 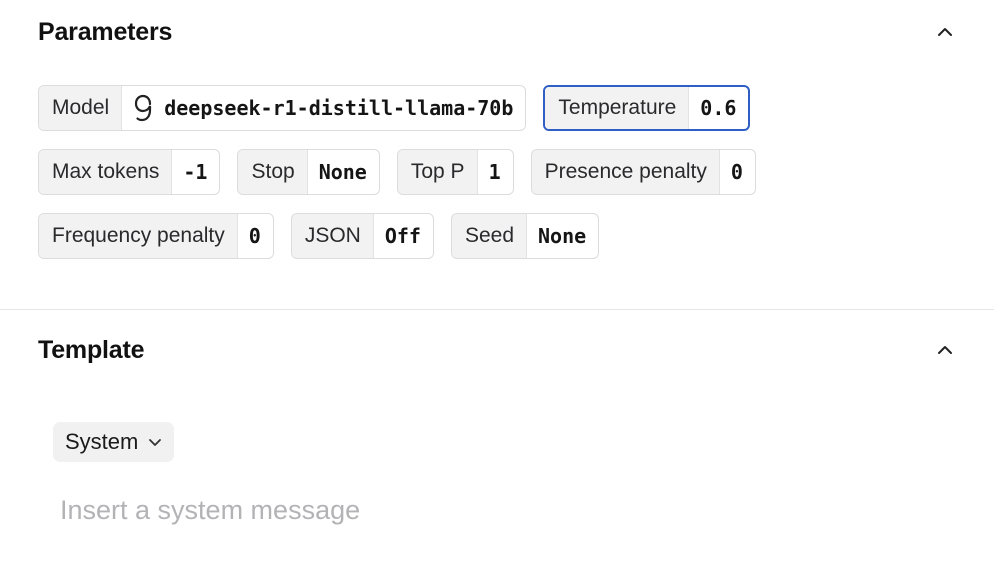 I want to click on seed-chip: Seed None, so click(x=525, y=236).